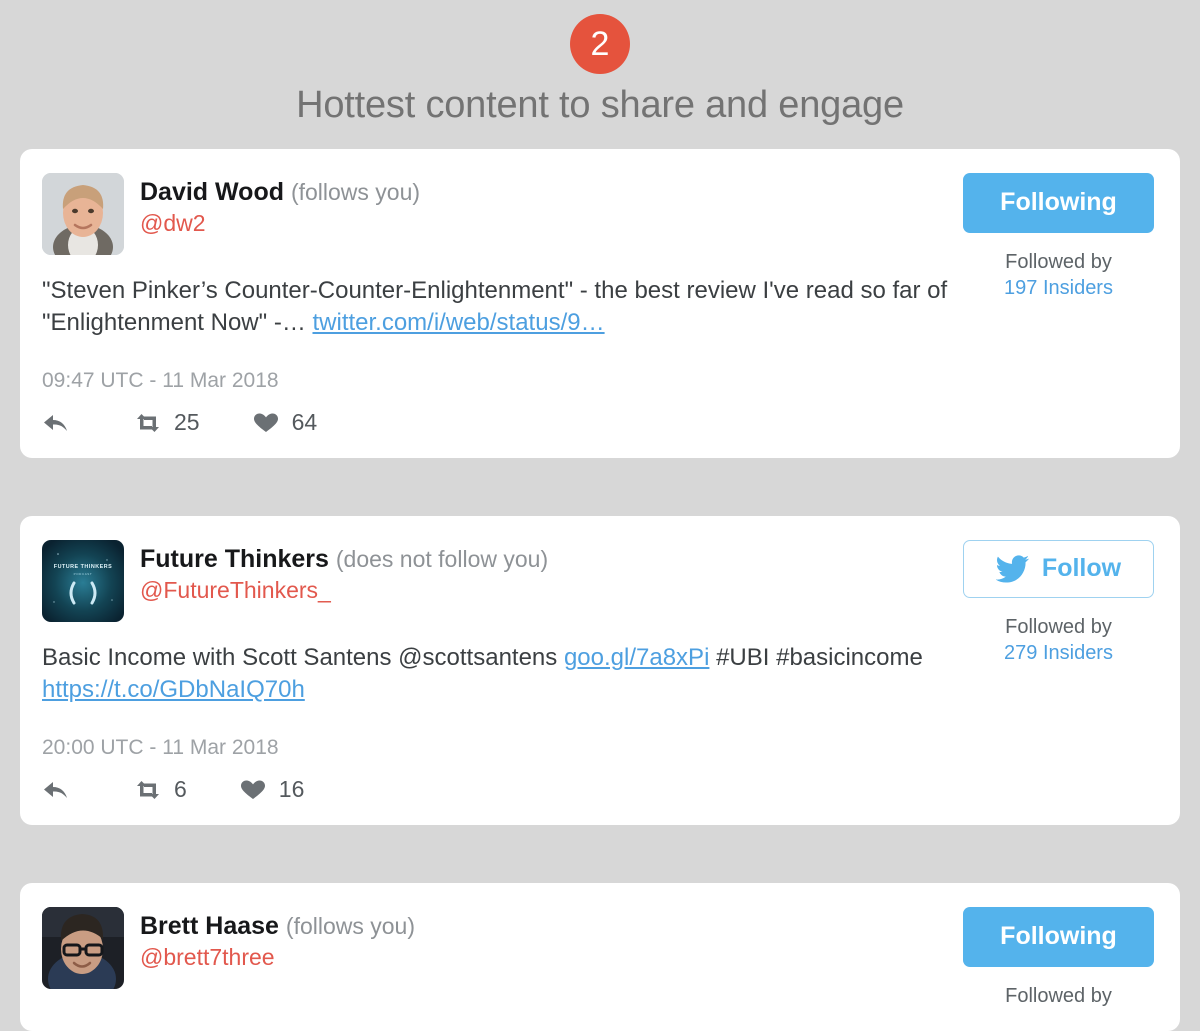 The image size is (1200, 1031). What do you see at coordinates (187, 422) in the screenshot?
I see `retweet-count: 25` at bounding box center [187, 422].